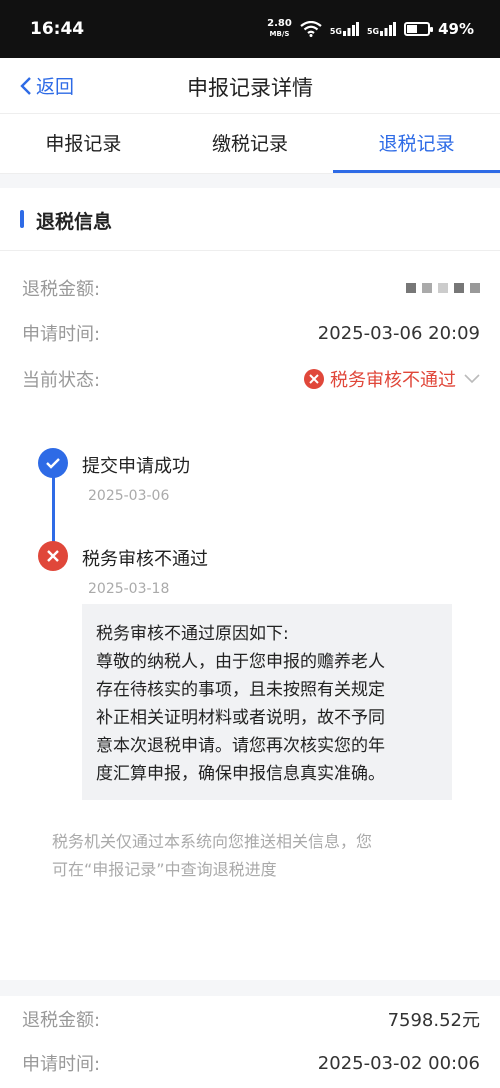 Image resolution: width=500 pixels, height=1088 pixels. I want to click on amount-value: 7598.52元, so click(433, 1020).